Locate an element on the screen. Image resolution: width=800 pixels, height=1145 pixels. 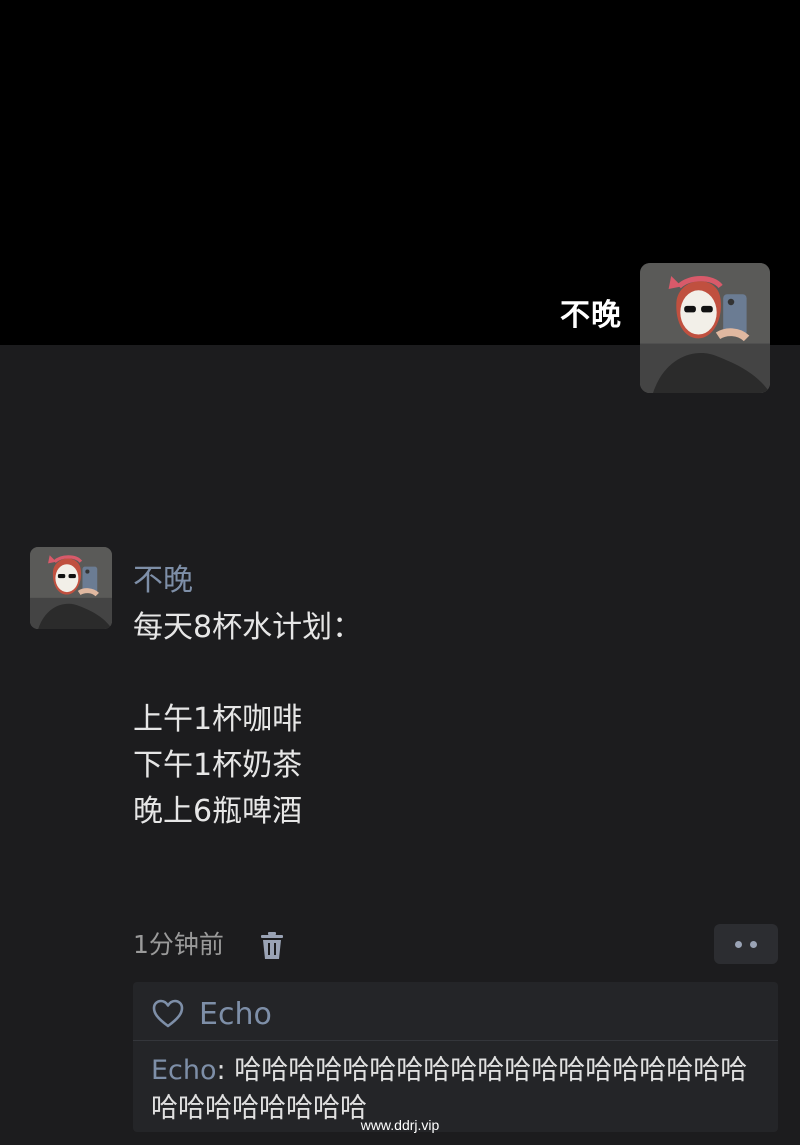
post-line: 下午1杯奶茶 is located at coordinates (218, 765).